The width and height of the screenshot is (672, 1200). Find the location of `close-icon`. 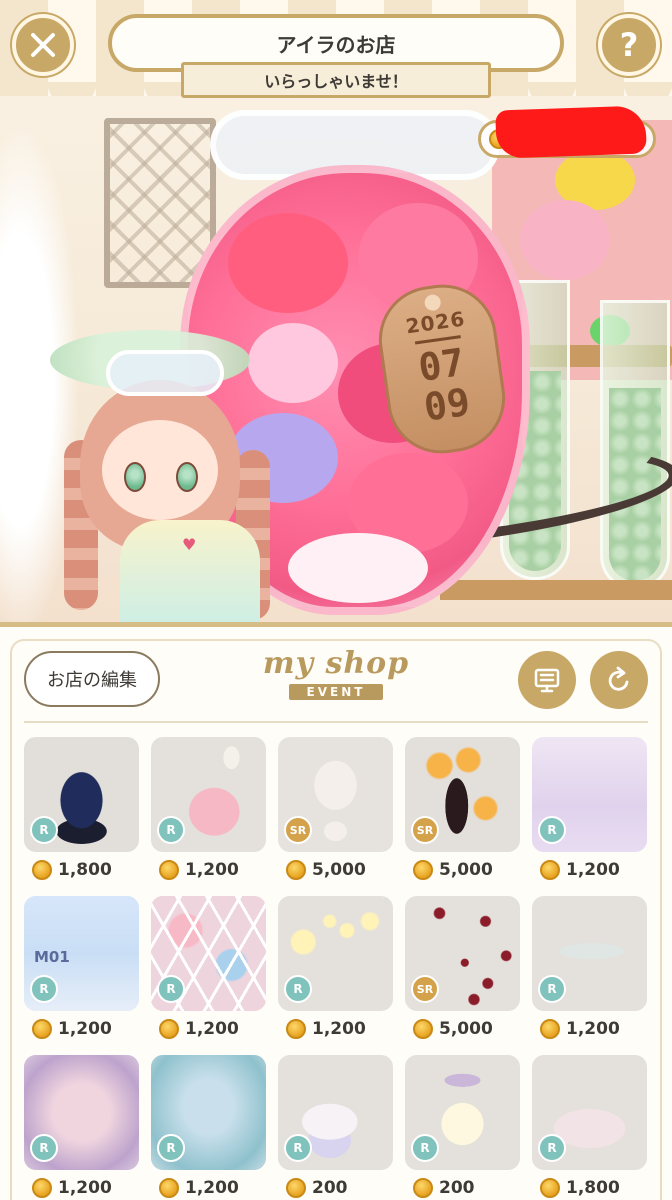

close-icon is located at coordinates (43, 45).